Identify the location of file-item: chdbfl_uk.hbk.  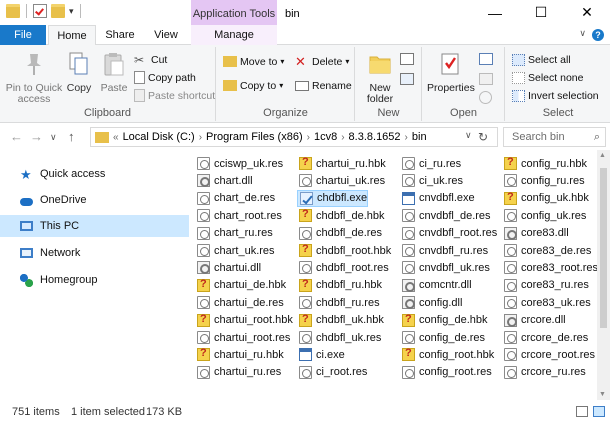
(340, 320).